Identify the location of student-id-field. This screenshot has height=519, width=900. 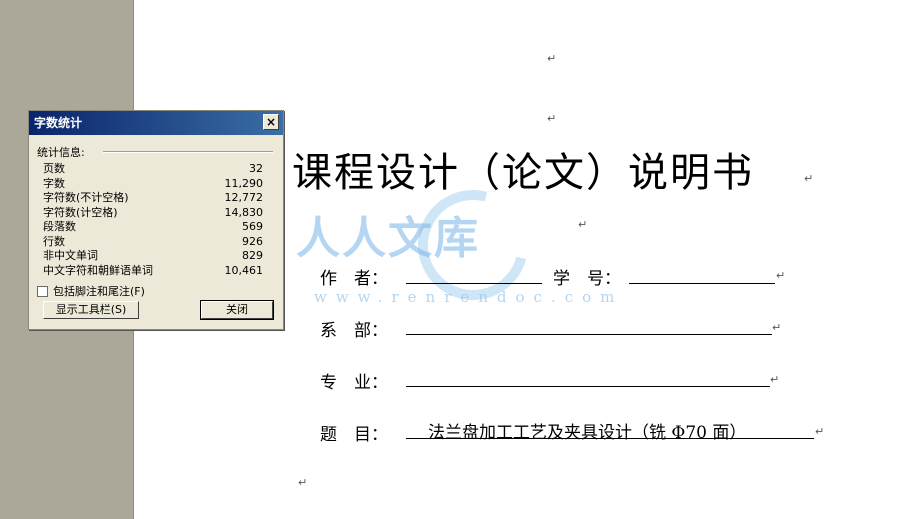
(702, 283).